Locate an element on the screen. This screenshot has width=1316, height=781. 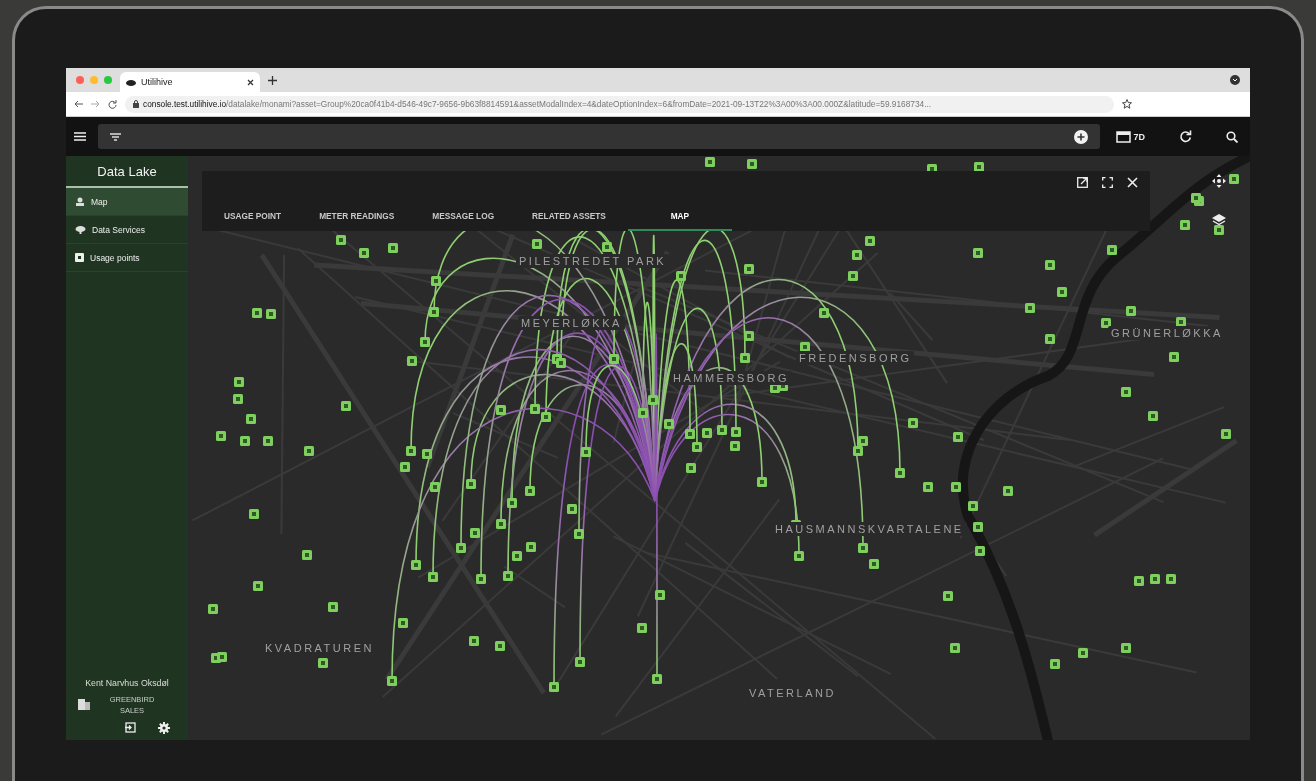
district-label: HAUSMANNSKVARTALENE is located at coordinates (869, 529).